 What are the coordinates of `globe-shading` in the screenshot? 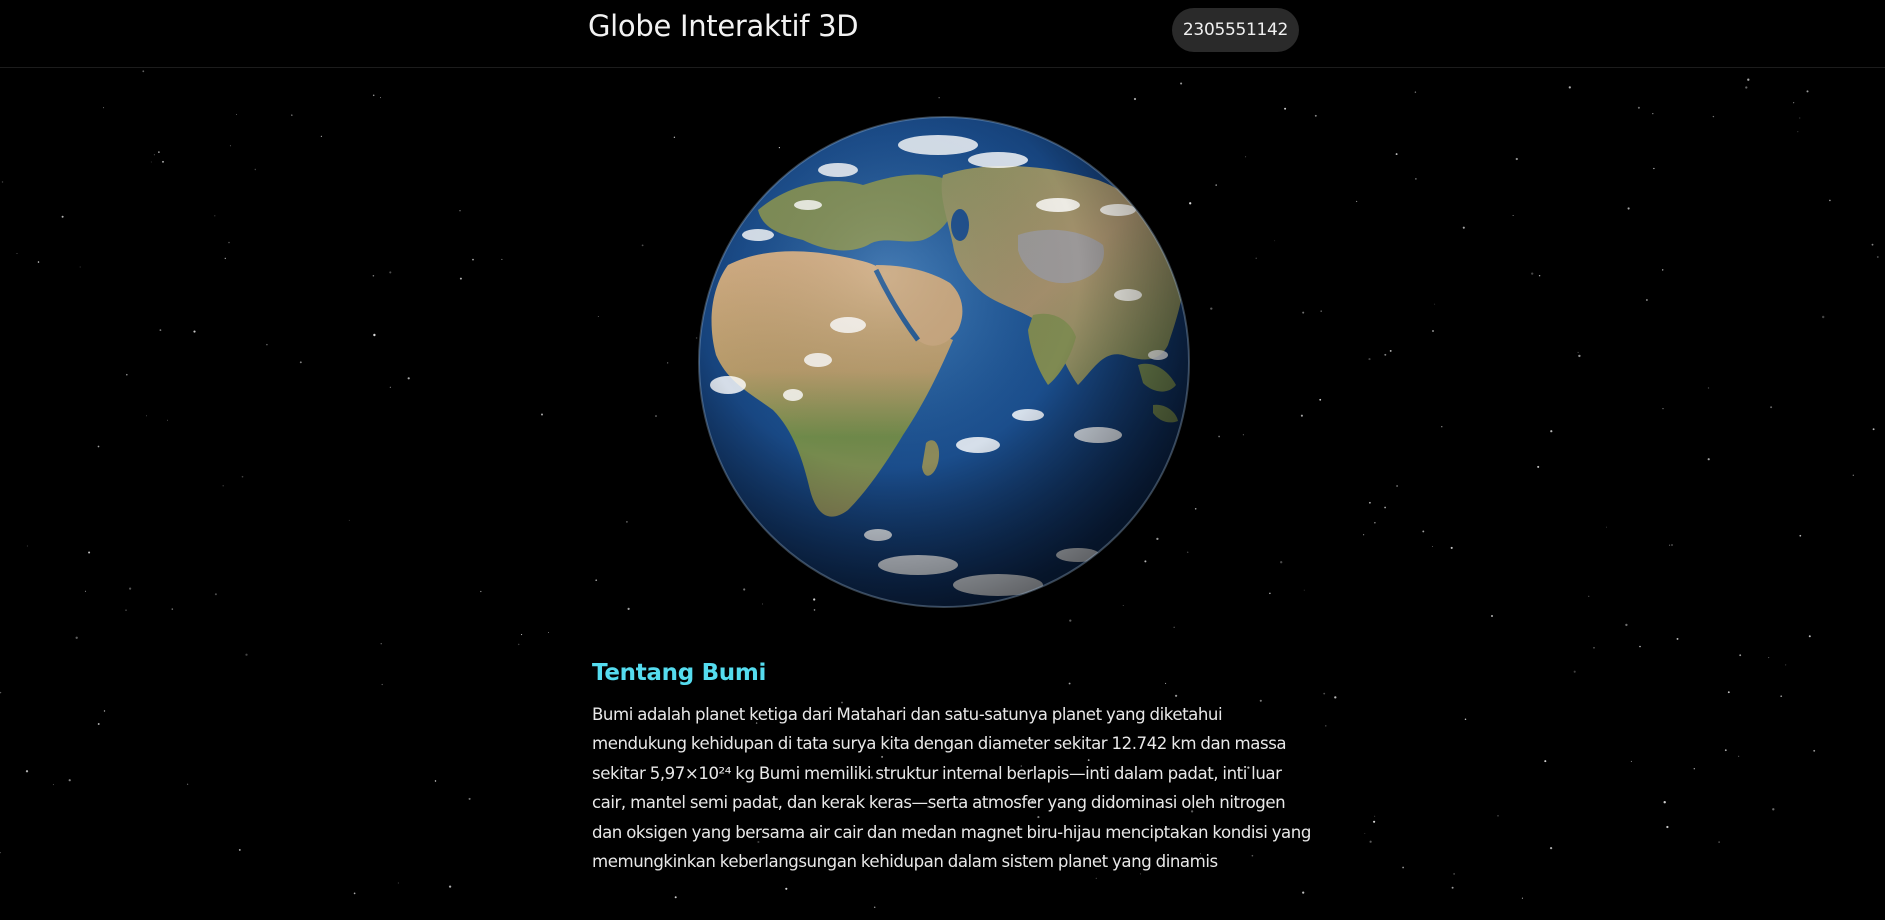 It's located at (944, 362).